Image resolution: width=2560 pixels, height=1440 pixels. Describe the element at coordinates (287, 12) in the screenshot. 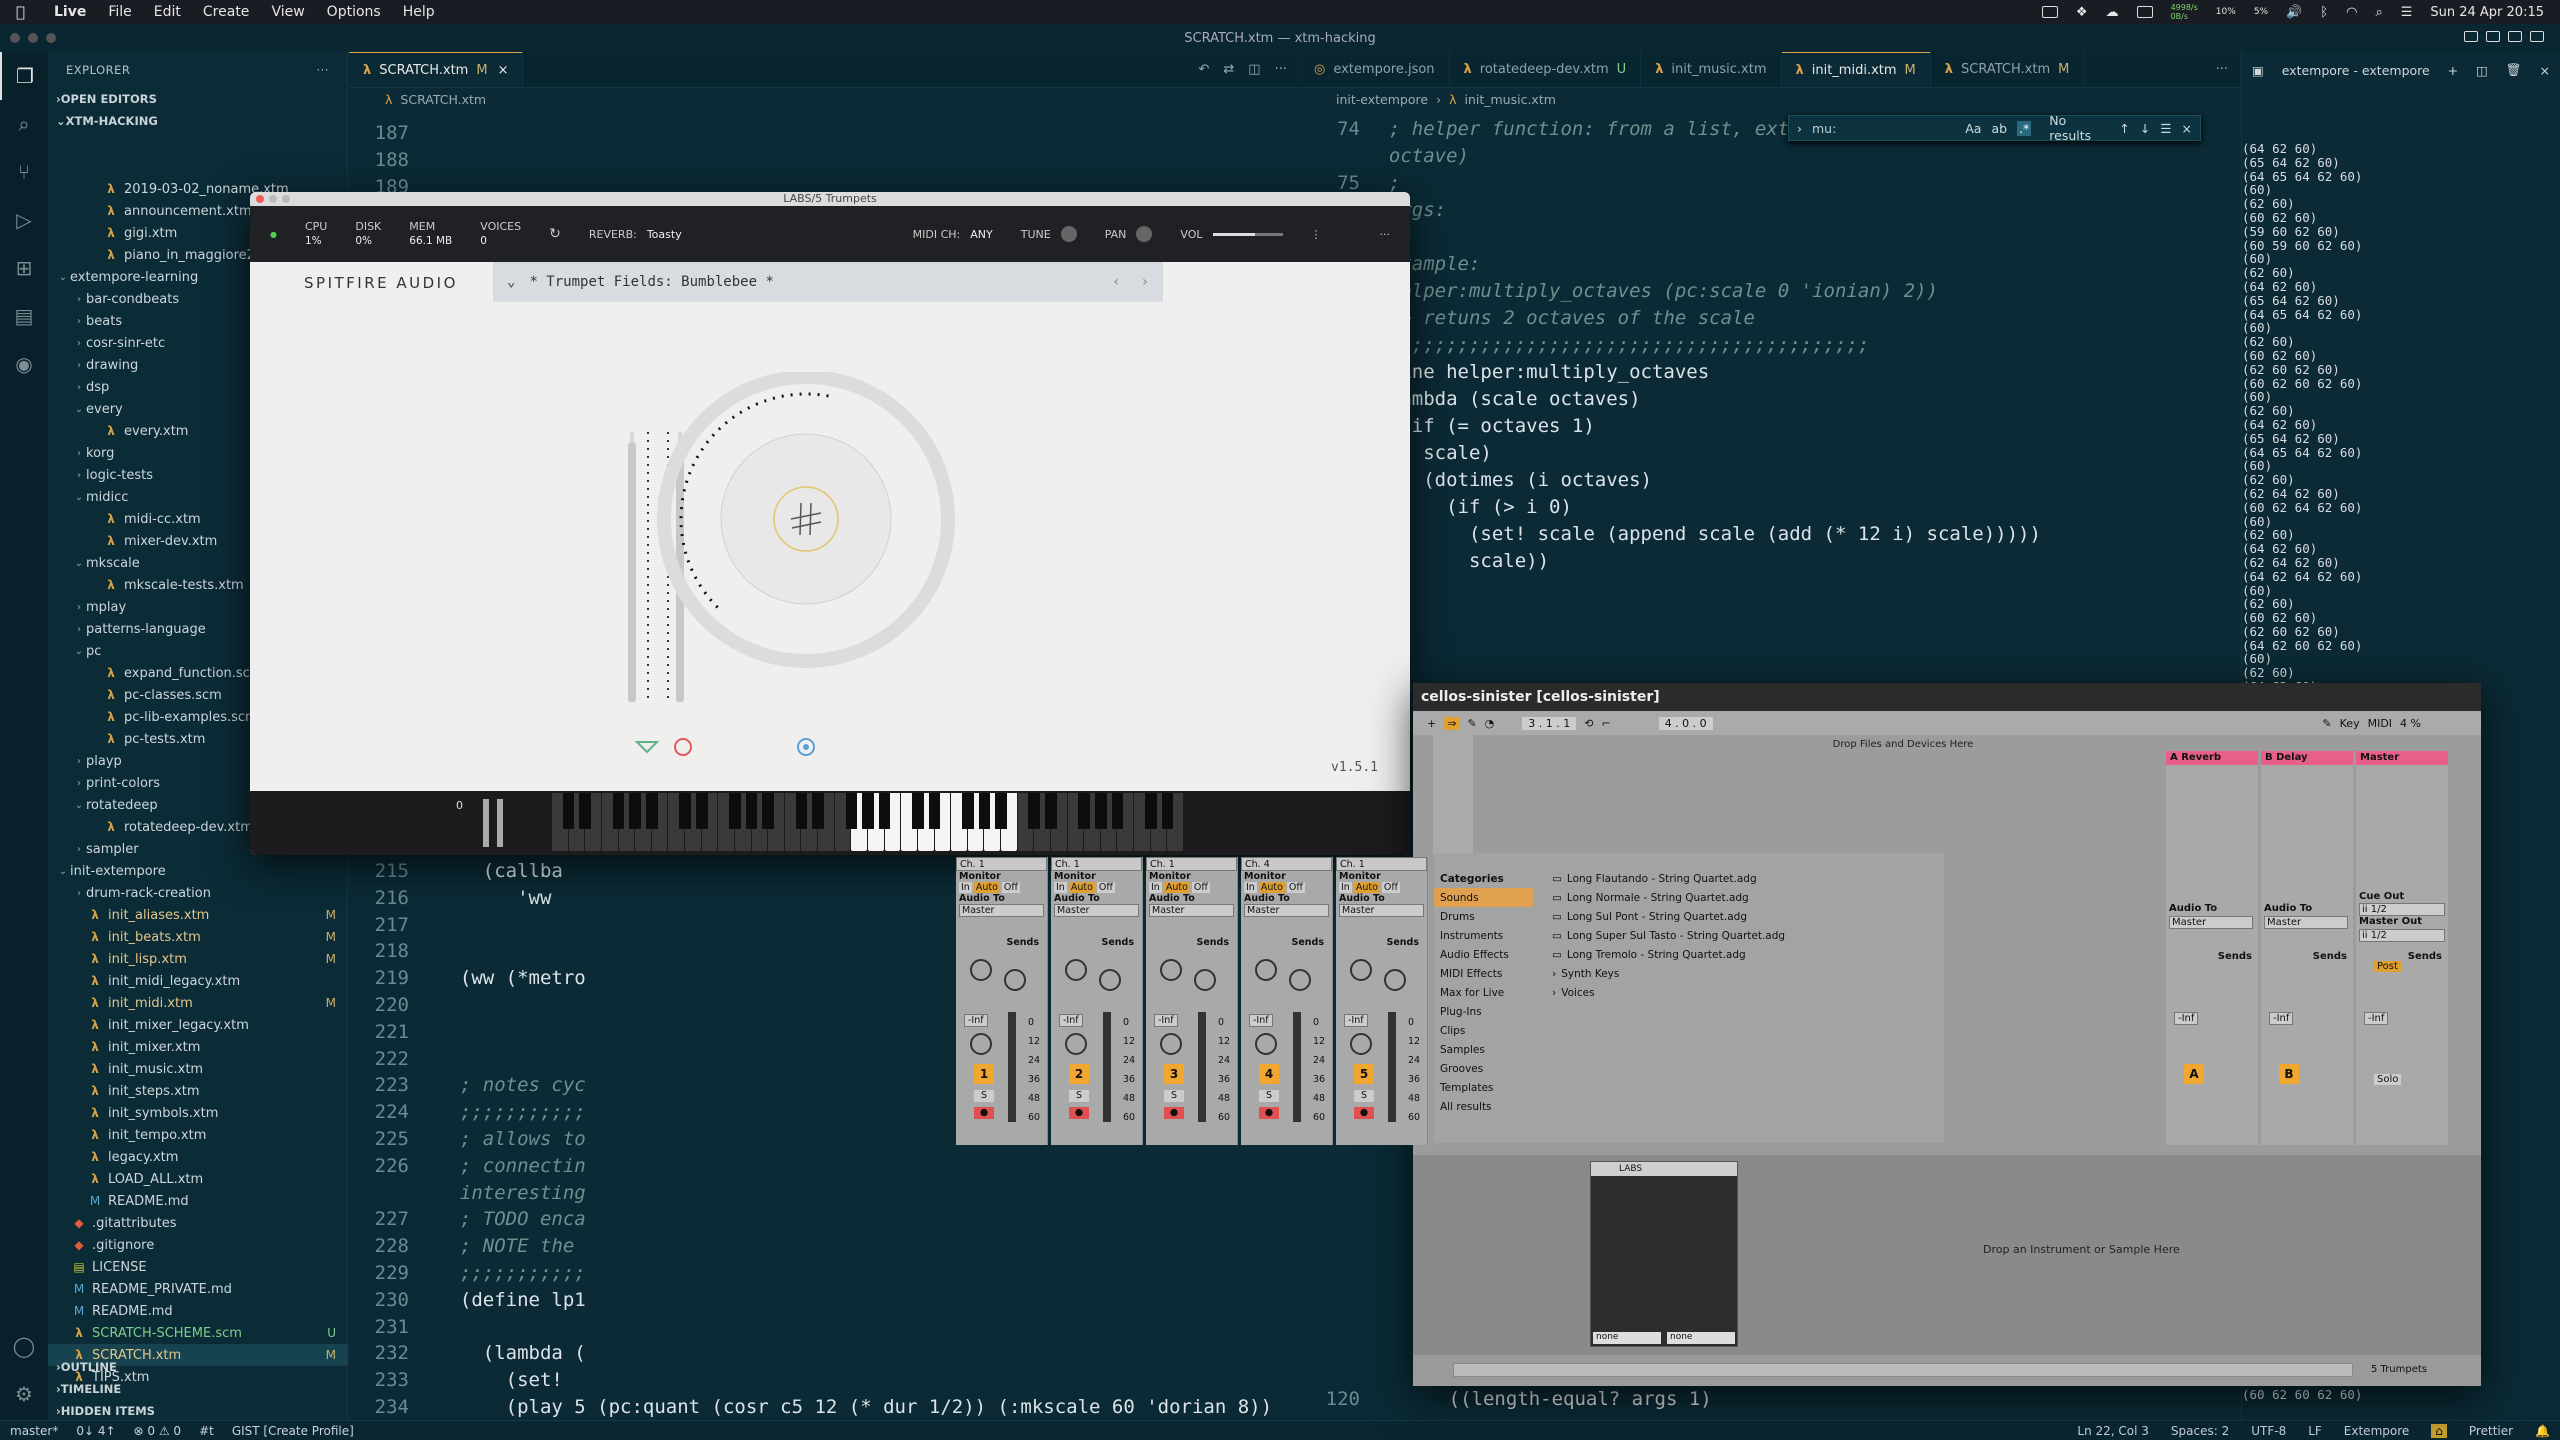

I see `menu-view: View` at that location.